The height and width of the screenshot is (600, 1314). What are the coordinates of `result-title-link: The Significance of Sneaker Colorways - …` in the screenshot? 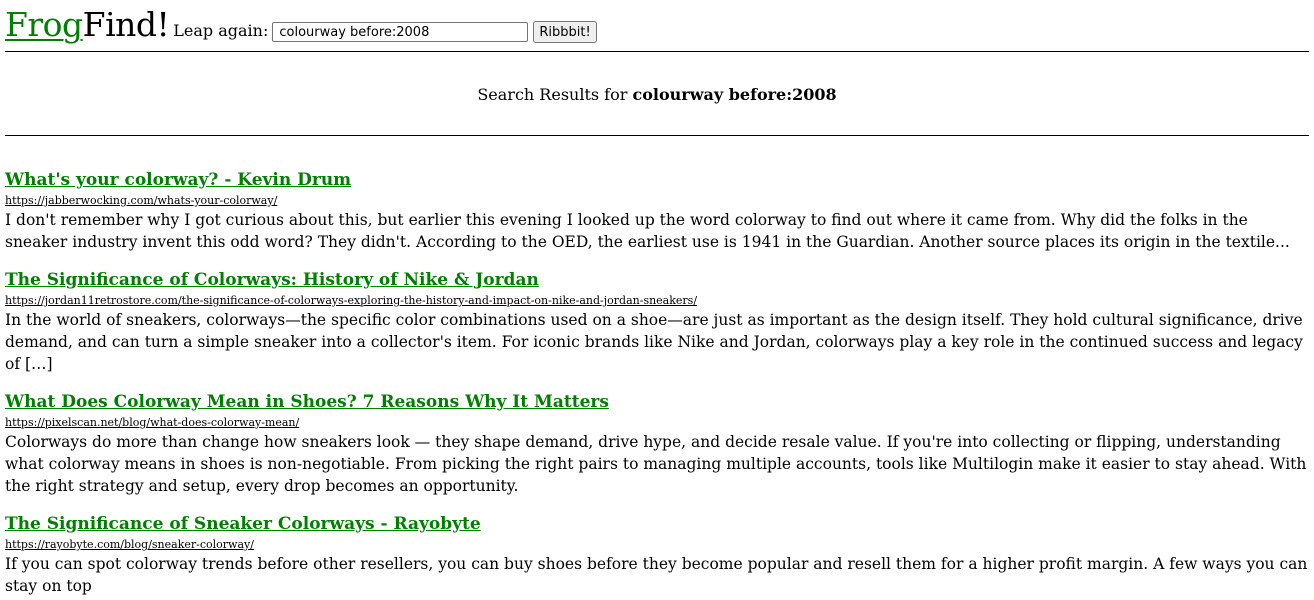 It's located at (243, 524).